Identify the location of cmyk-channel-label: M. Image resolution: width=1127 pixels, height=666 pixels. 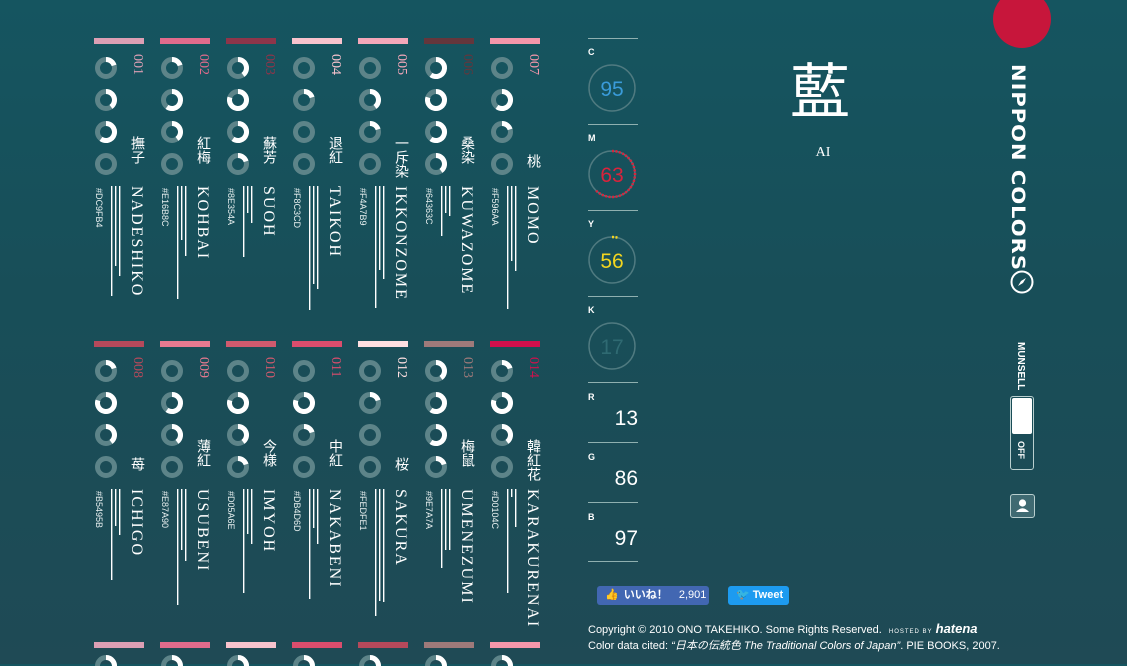
(592, 138).